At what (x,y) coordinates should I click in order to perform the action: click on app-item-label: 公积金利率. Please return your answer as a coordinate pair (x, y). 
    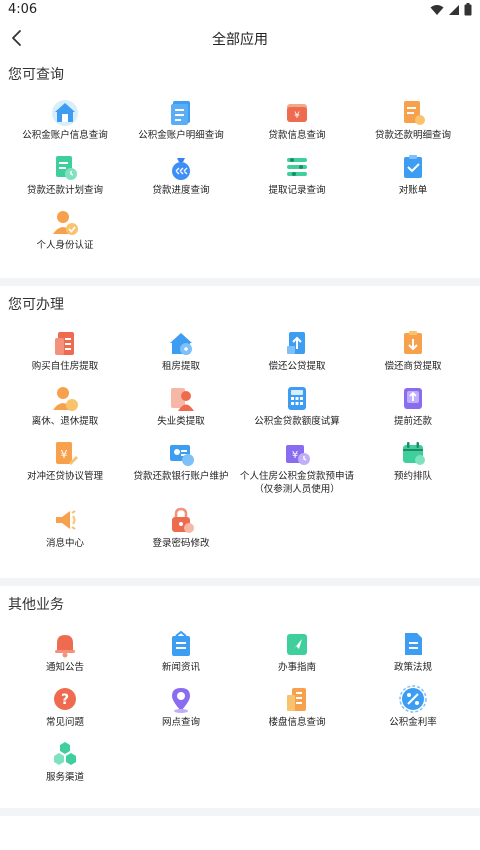
    Looking at the image, I should click on (413, 722).